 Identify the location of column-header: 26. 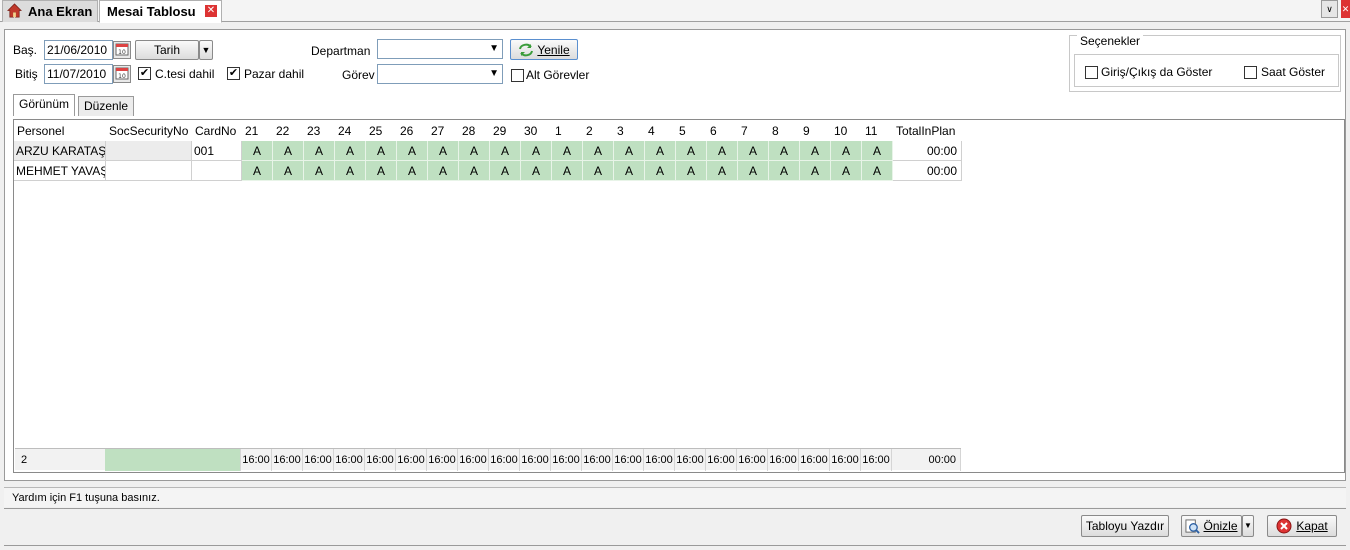
(412, 131).